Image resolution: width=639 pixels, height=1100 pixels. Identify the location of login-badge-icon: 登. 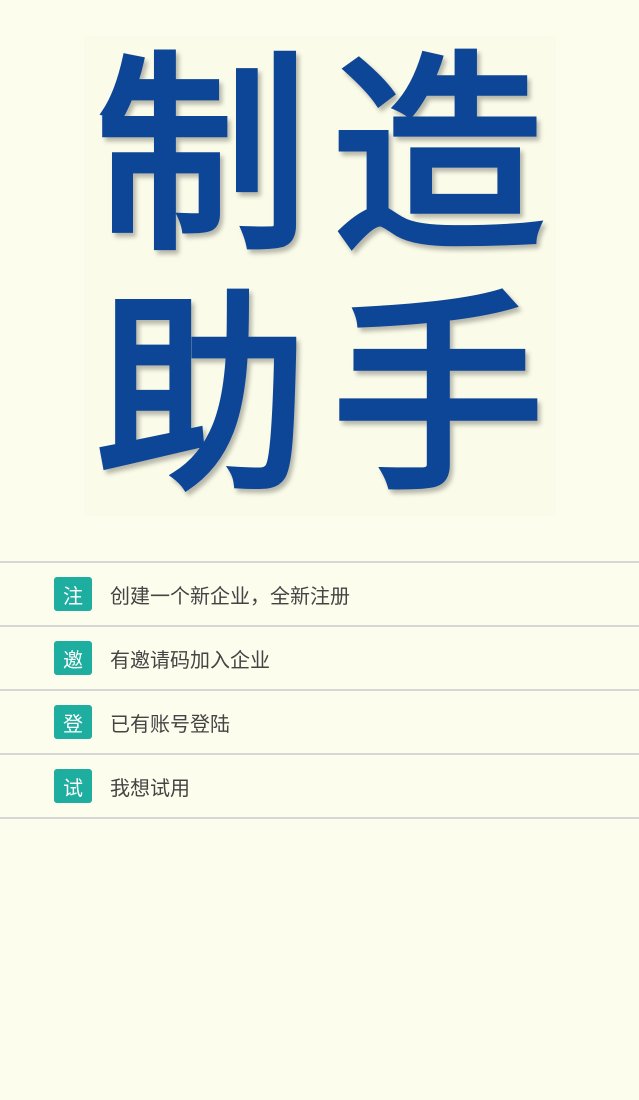
(73, 722).